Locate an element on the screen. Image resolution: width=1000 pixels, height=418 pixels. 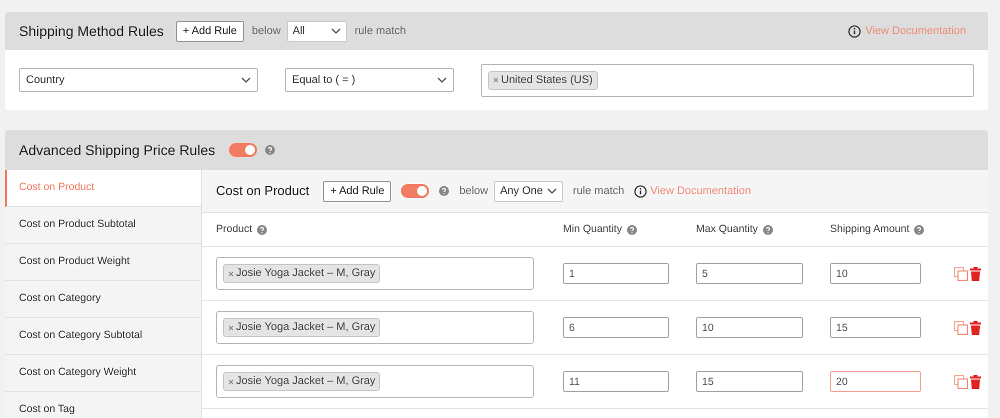
panel-title: Cost on Product is located at coordinates (263, 191).